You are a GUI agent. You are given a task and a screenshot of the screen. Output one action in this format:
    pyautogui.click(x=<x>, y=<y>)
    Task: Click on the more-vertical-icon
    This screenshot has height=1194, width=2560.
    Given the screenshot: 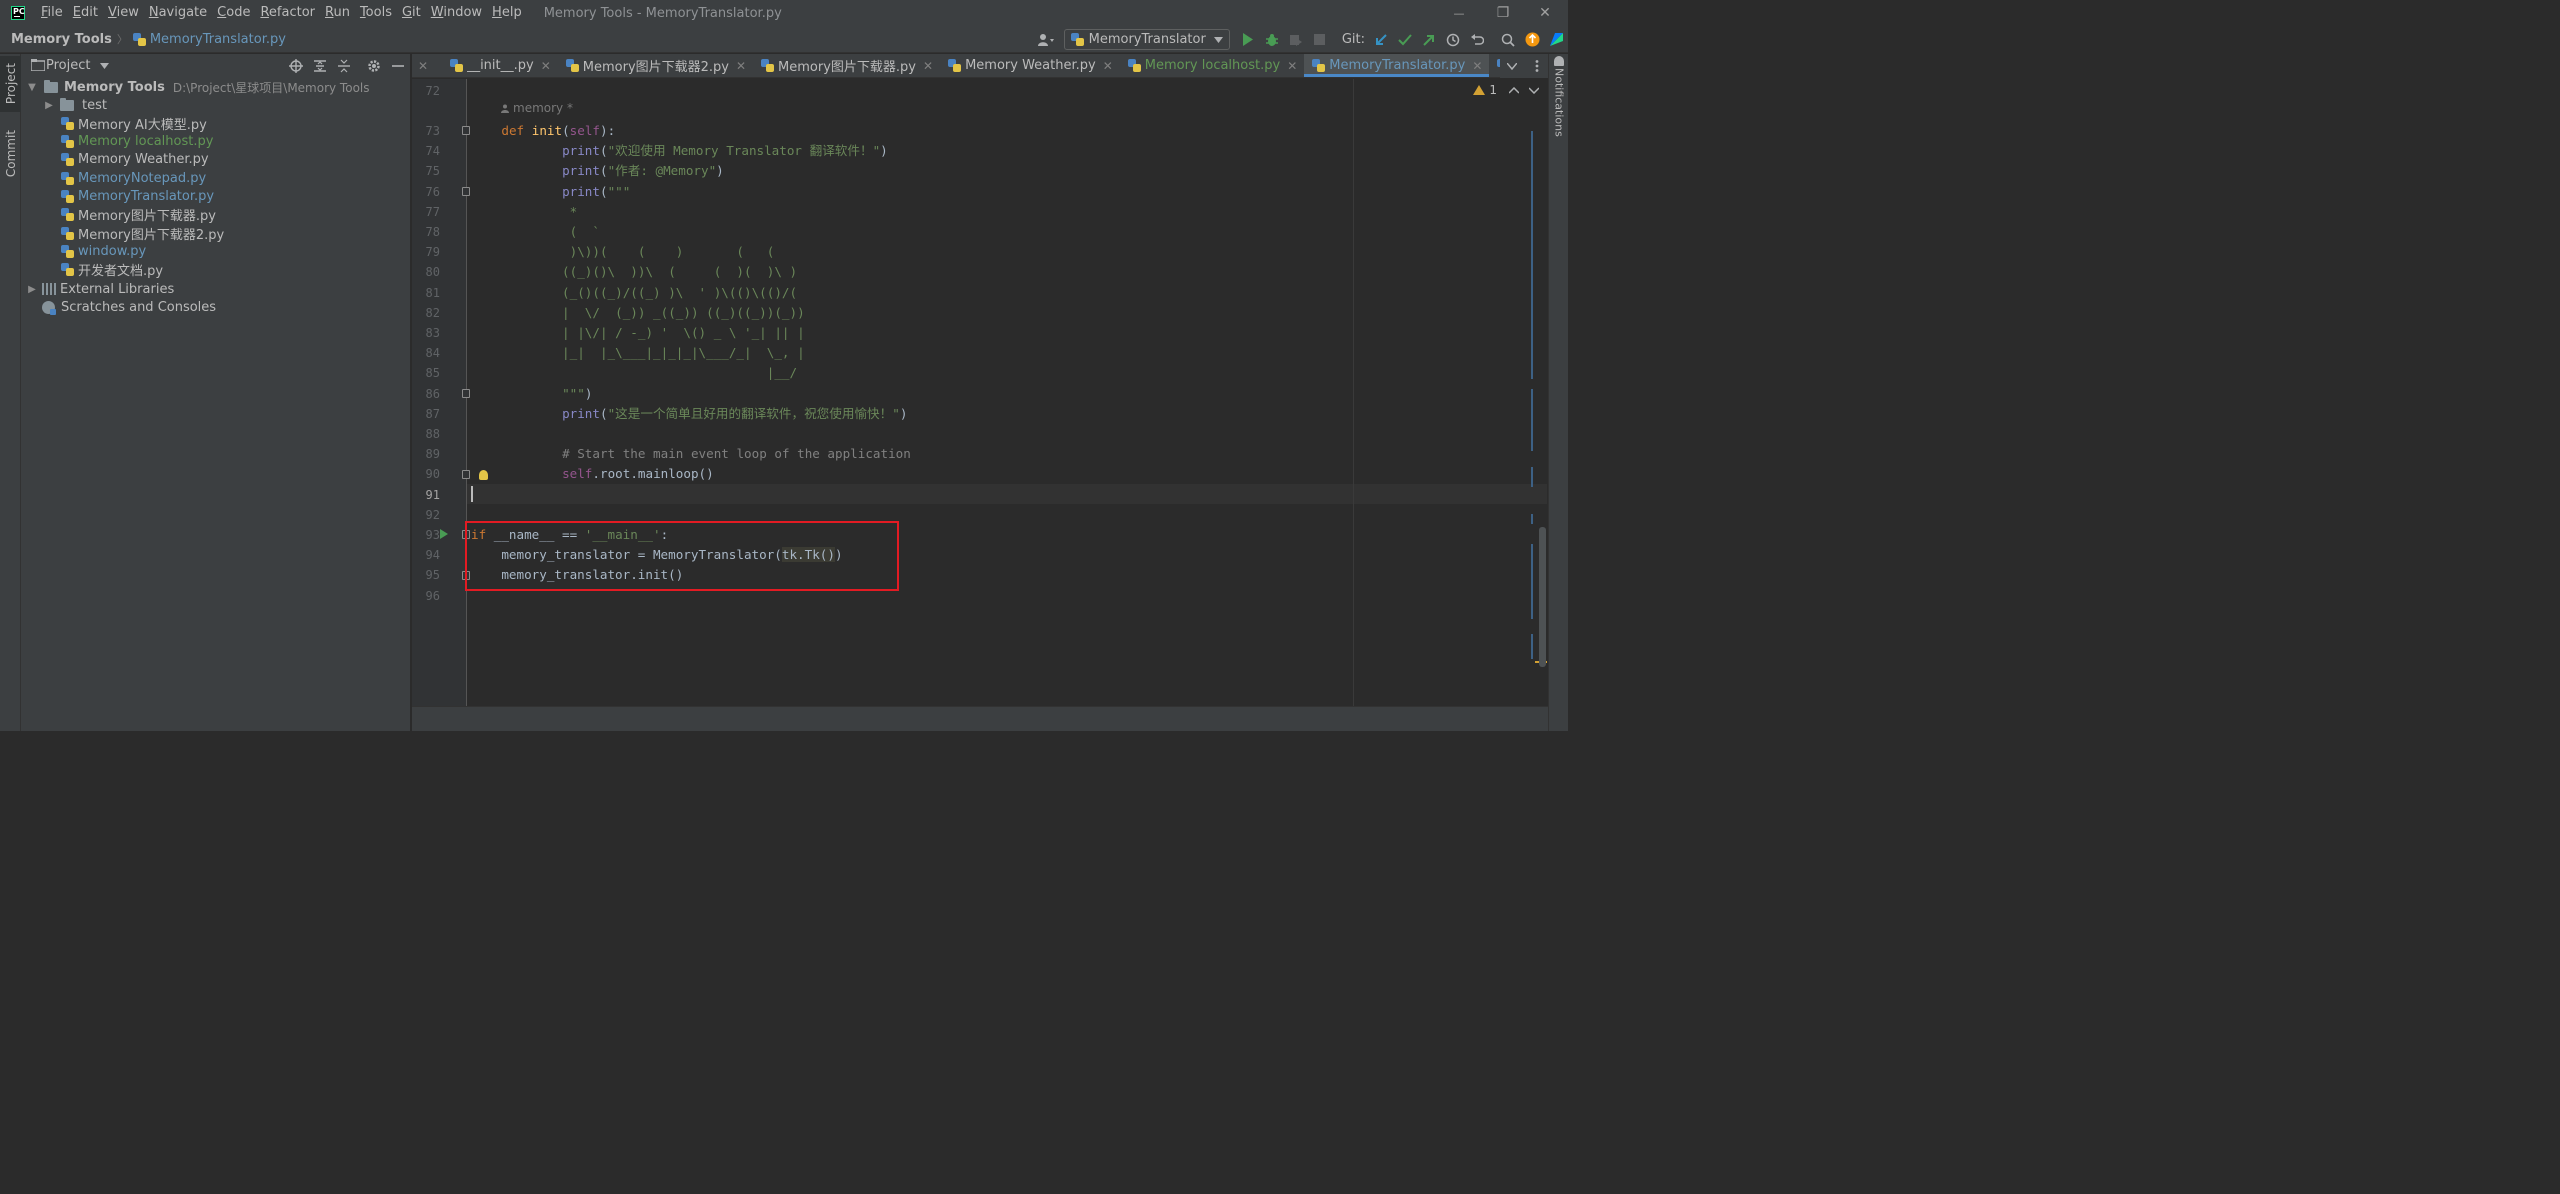 What is the action you would take?
    pyautogui.click(x=1537, y=66)
    